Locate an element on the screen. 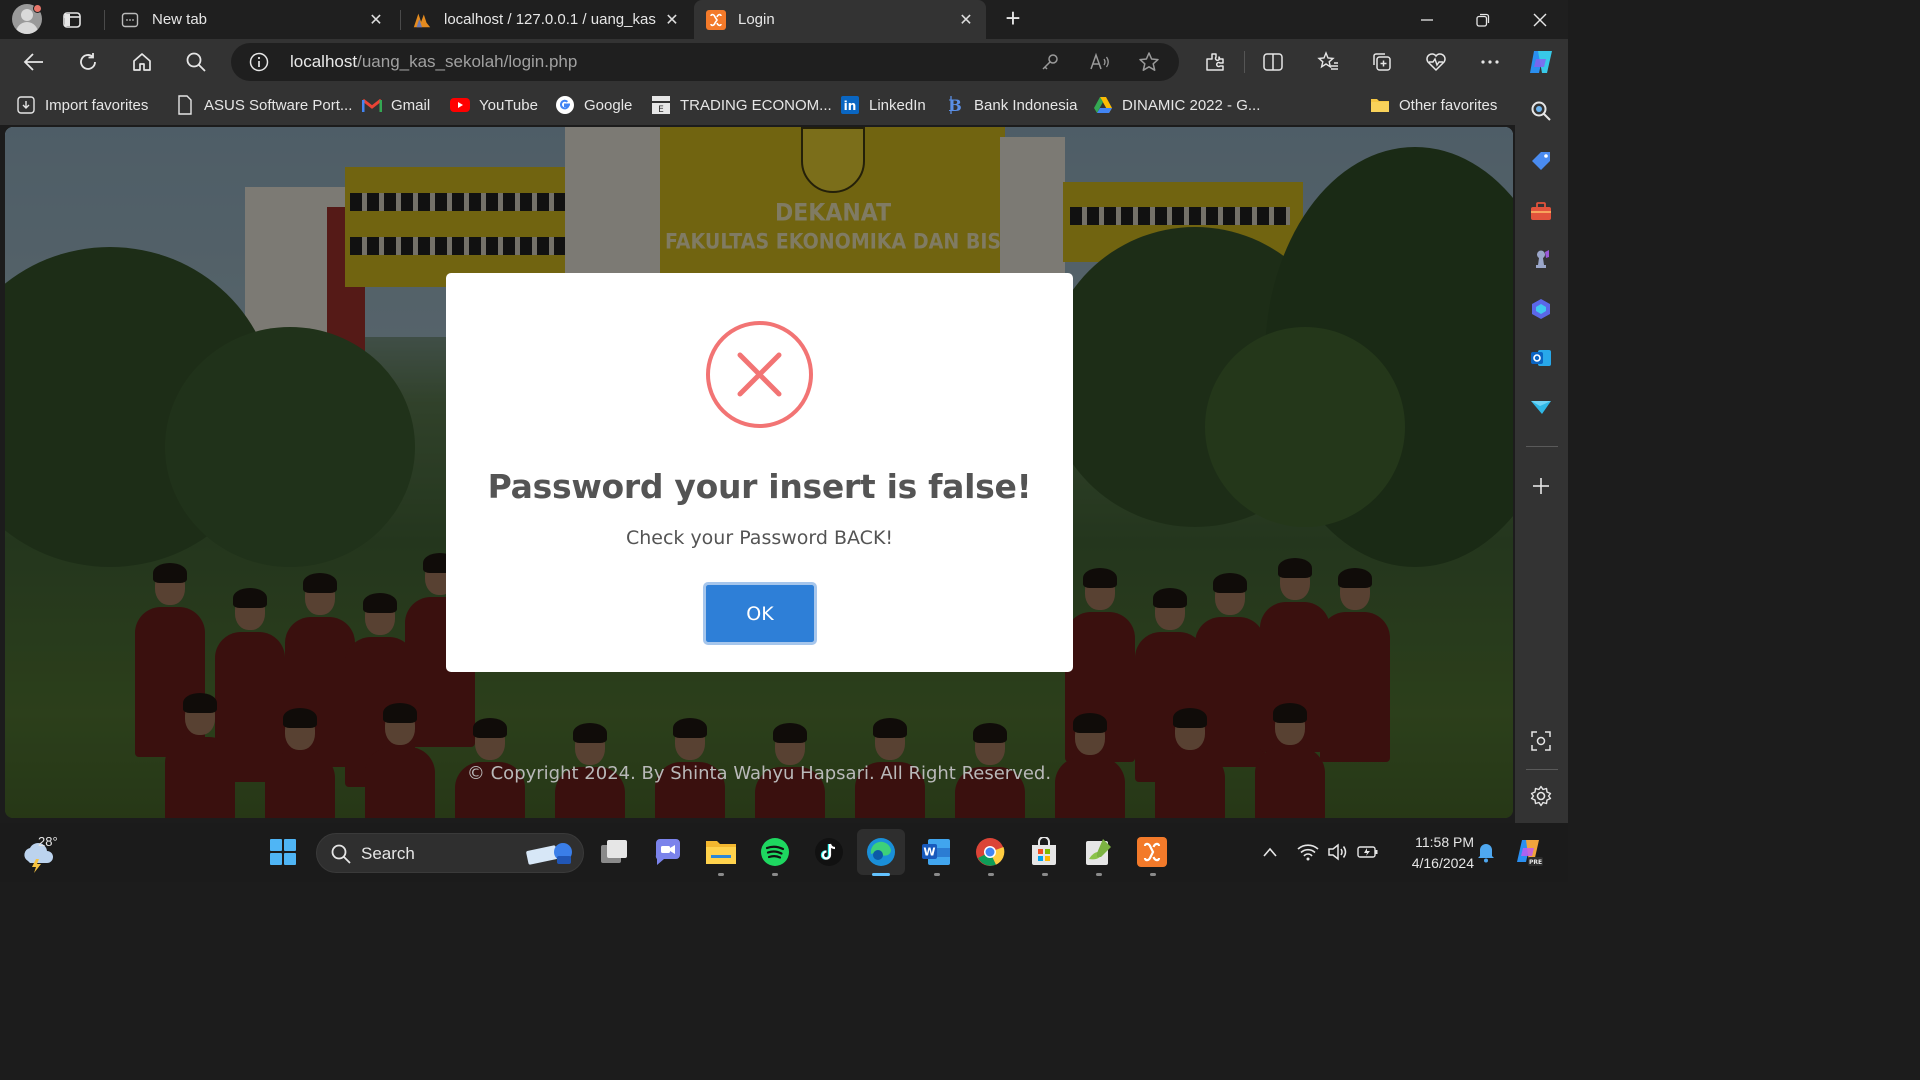 The width and height of the screenshot is (1920, 1080). svg-text: W is located at coordinates (929, 852).